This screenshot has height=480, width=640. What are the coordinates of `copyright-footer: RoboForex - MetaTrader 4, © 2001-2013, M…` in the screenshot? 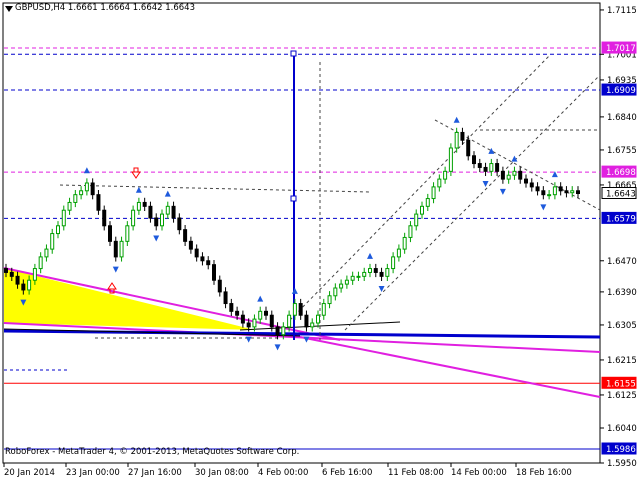 It's located at (152, 452).